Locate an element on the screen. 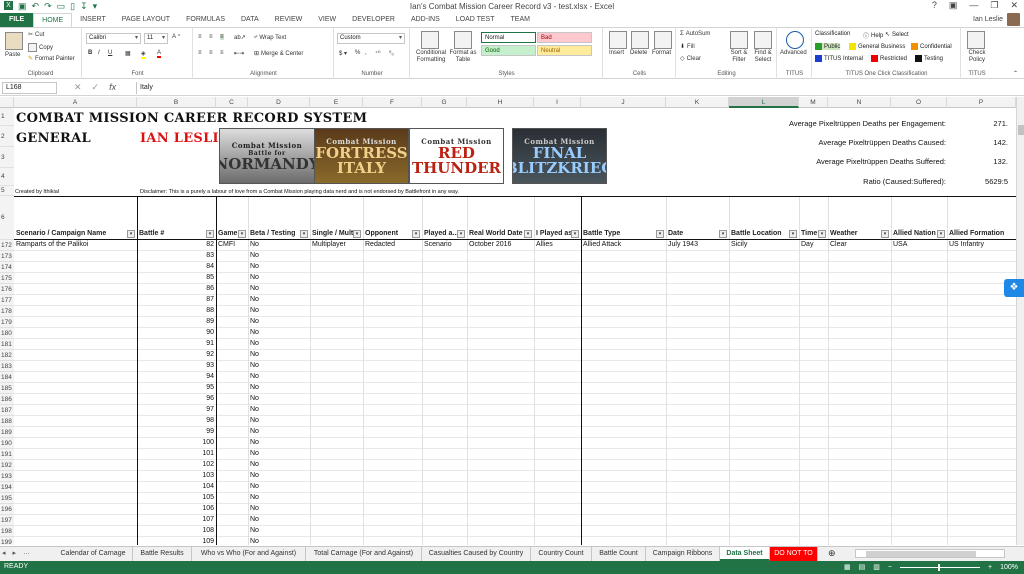  row-header: 190 is located at coordinates (7, 443).